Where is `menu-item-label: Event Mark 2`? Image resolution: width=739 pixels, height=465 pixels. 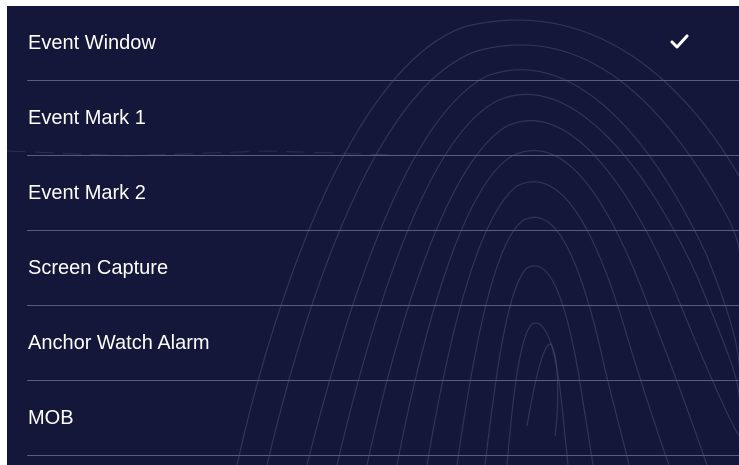
menu-item-label: Event Mark 2 is located at coordinates (87, 193).